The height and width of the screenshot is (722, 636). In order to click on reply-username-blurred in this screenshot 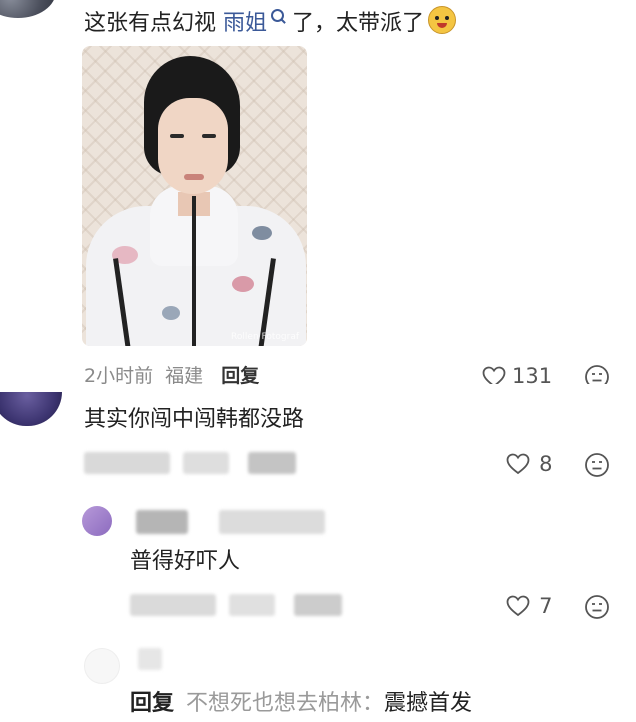, I will do `click(231, 524)`.